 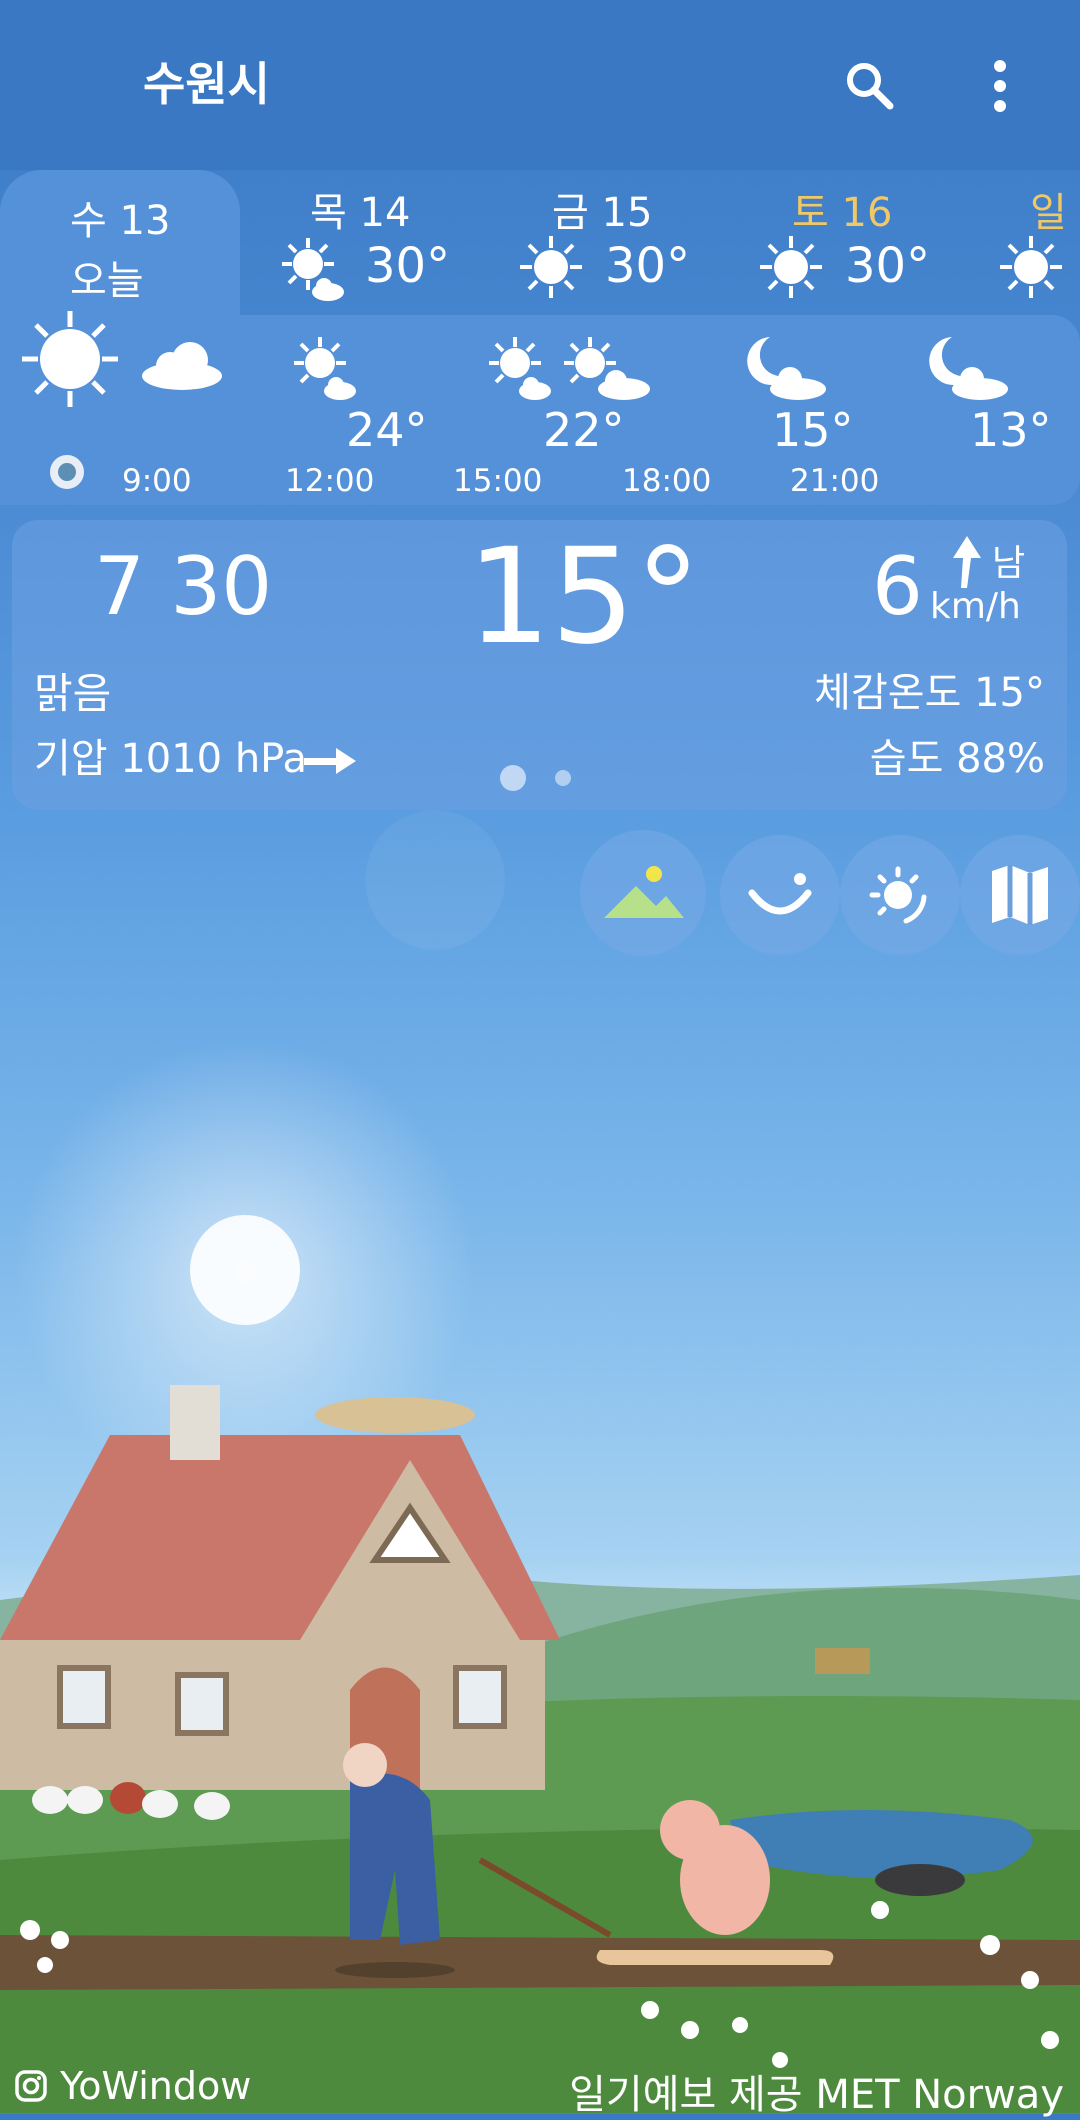 I want to click on yowindow-logo: YoWindow, so click(x=132, y=2086).